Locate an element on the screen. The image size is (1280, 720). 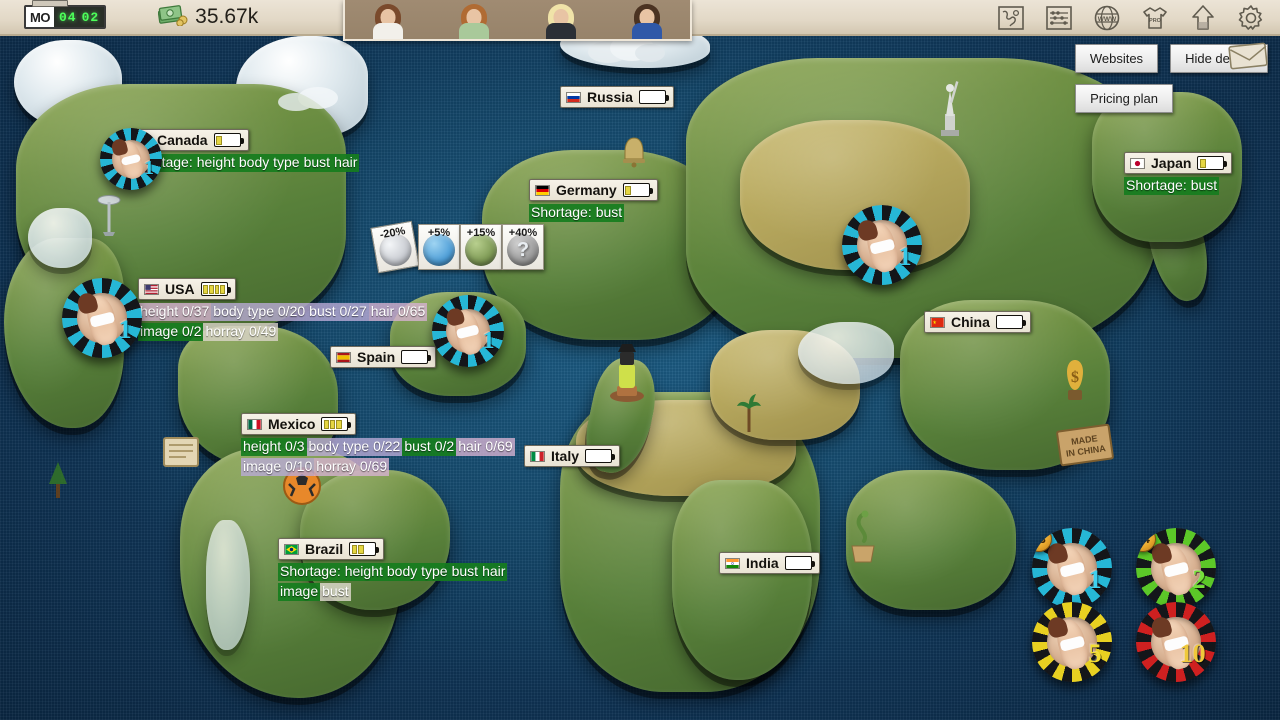
chip-usa: 1 is located at coordinates (102, 318).